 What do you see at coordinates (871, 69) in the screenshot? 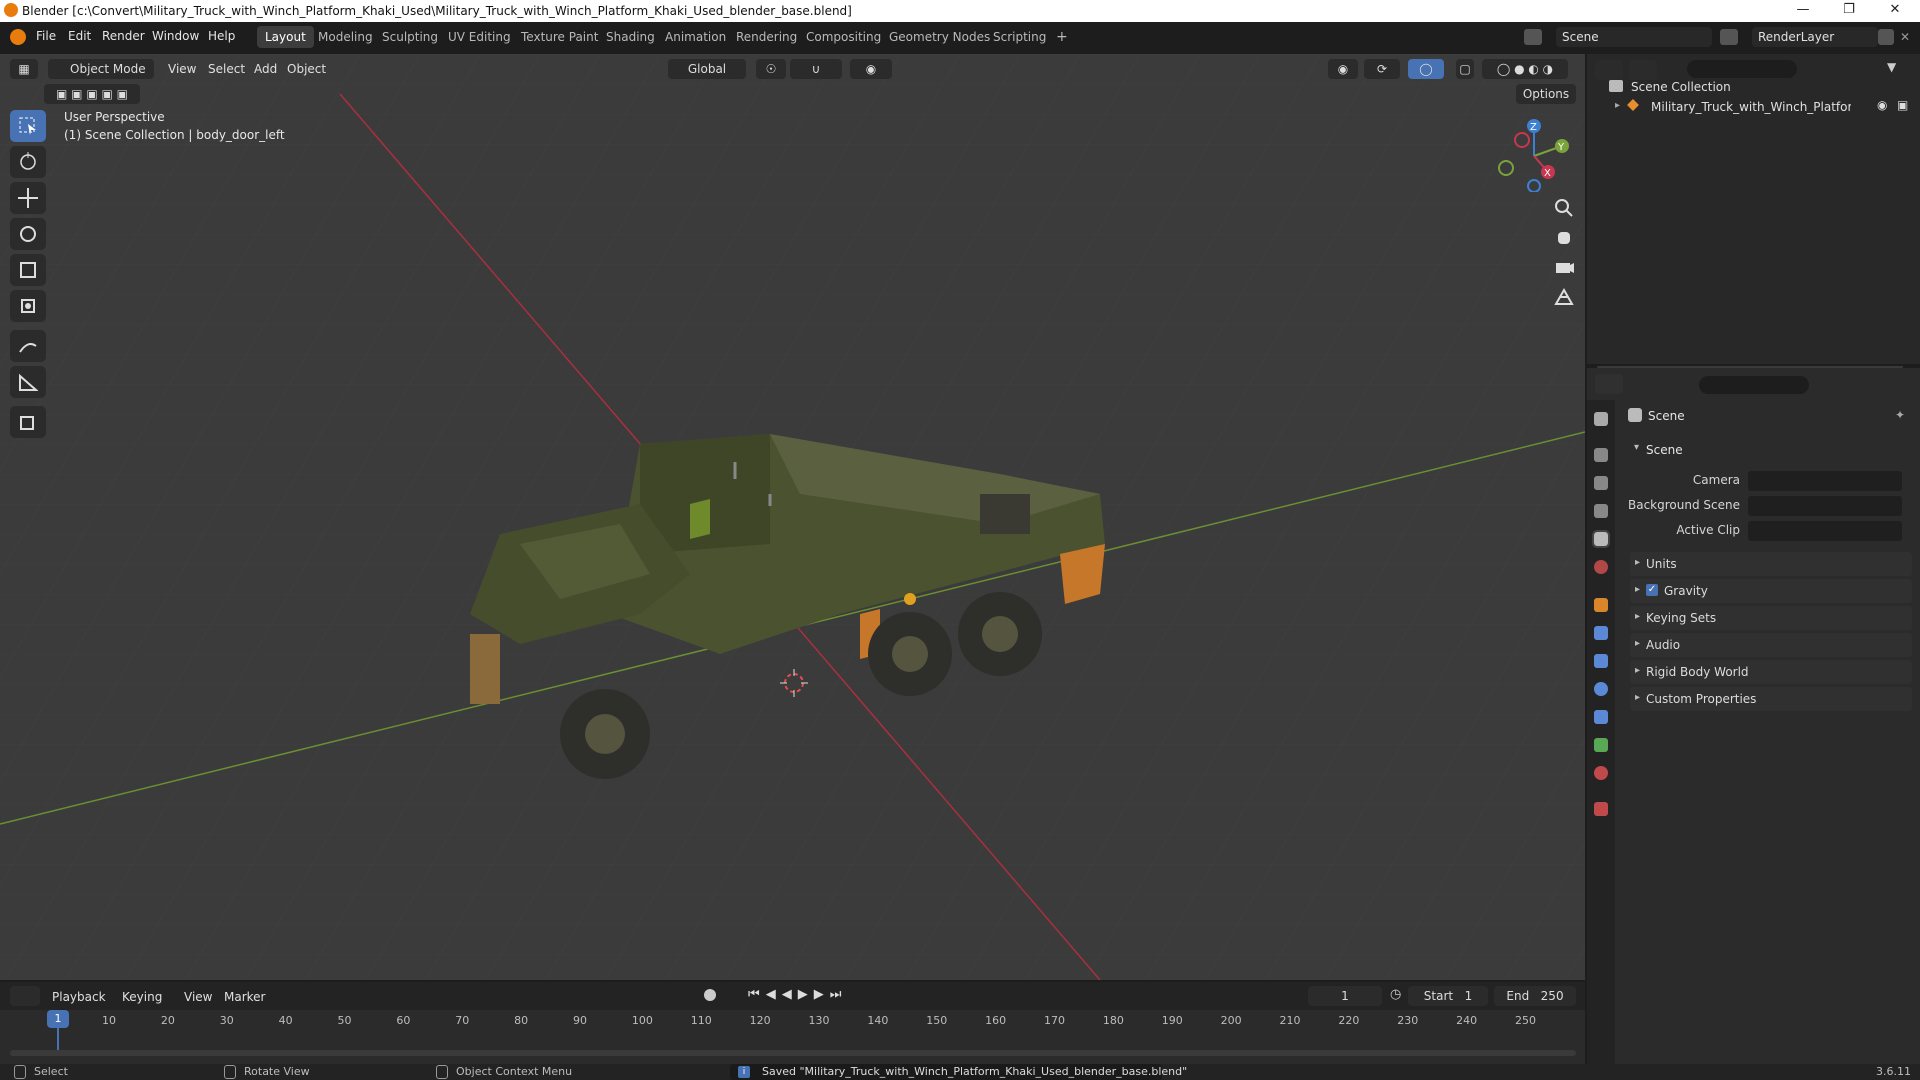
I see `proportional-edit-icon: ◉` at bounding box center [871, 69].